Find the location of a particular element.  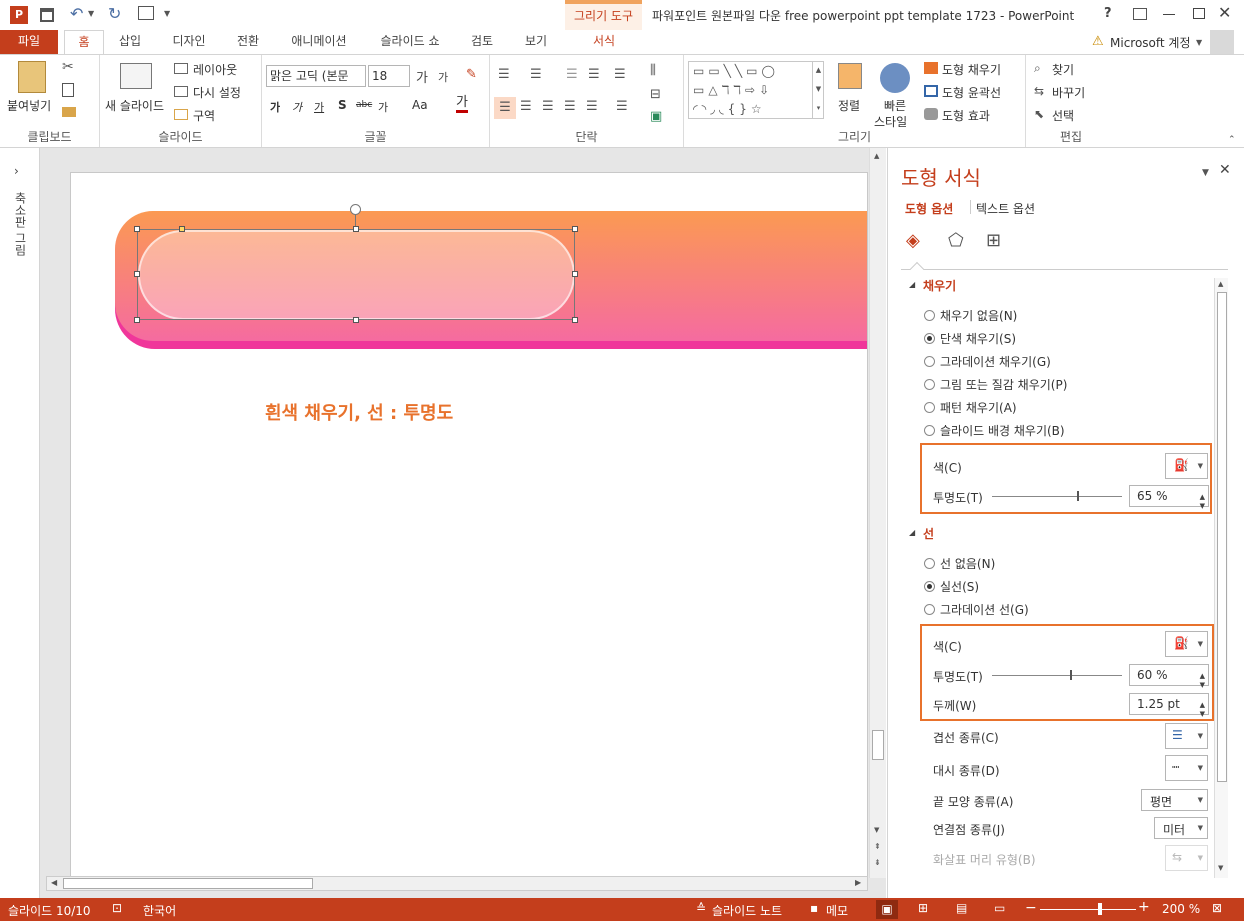

ribbon-display-options-icon is located at coordinates (1140, 14).